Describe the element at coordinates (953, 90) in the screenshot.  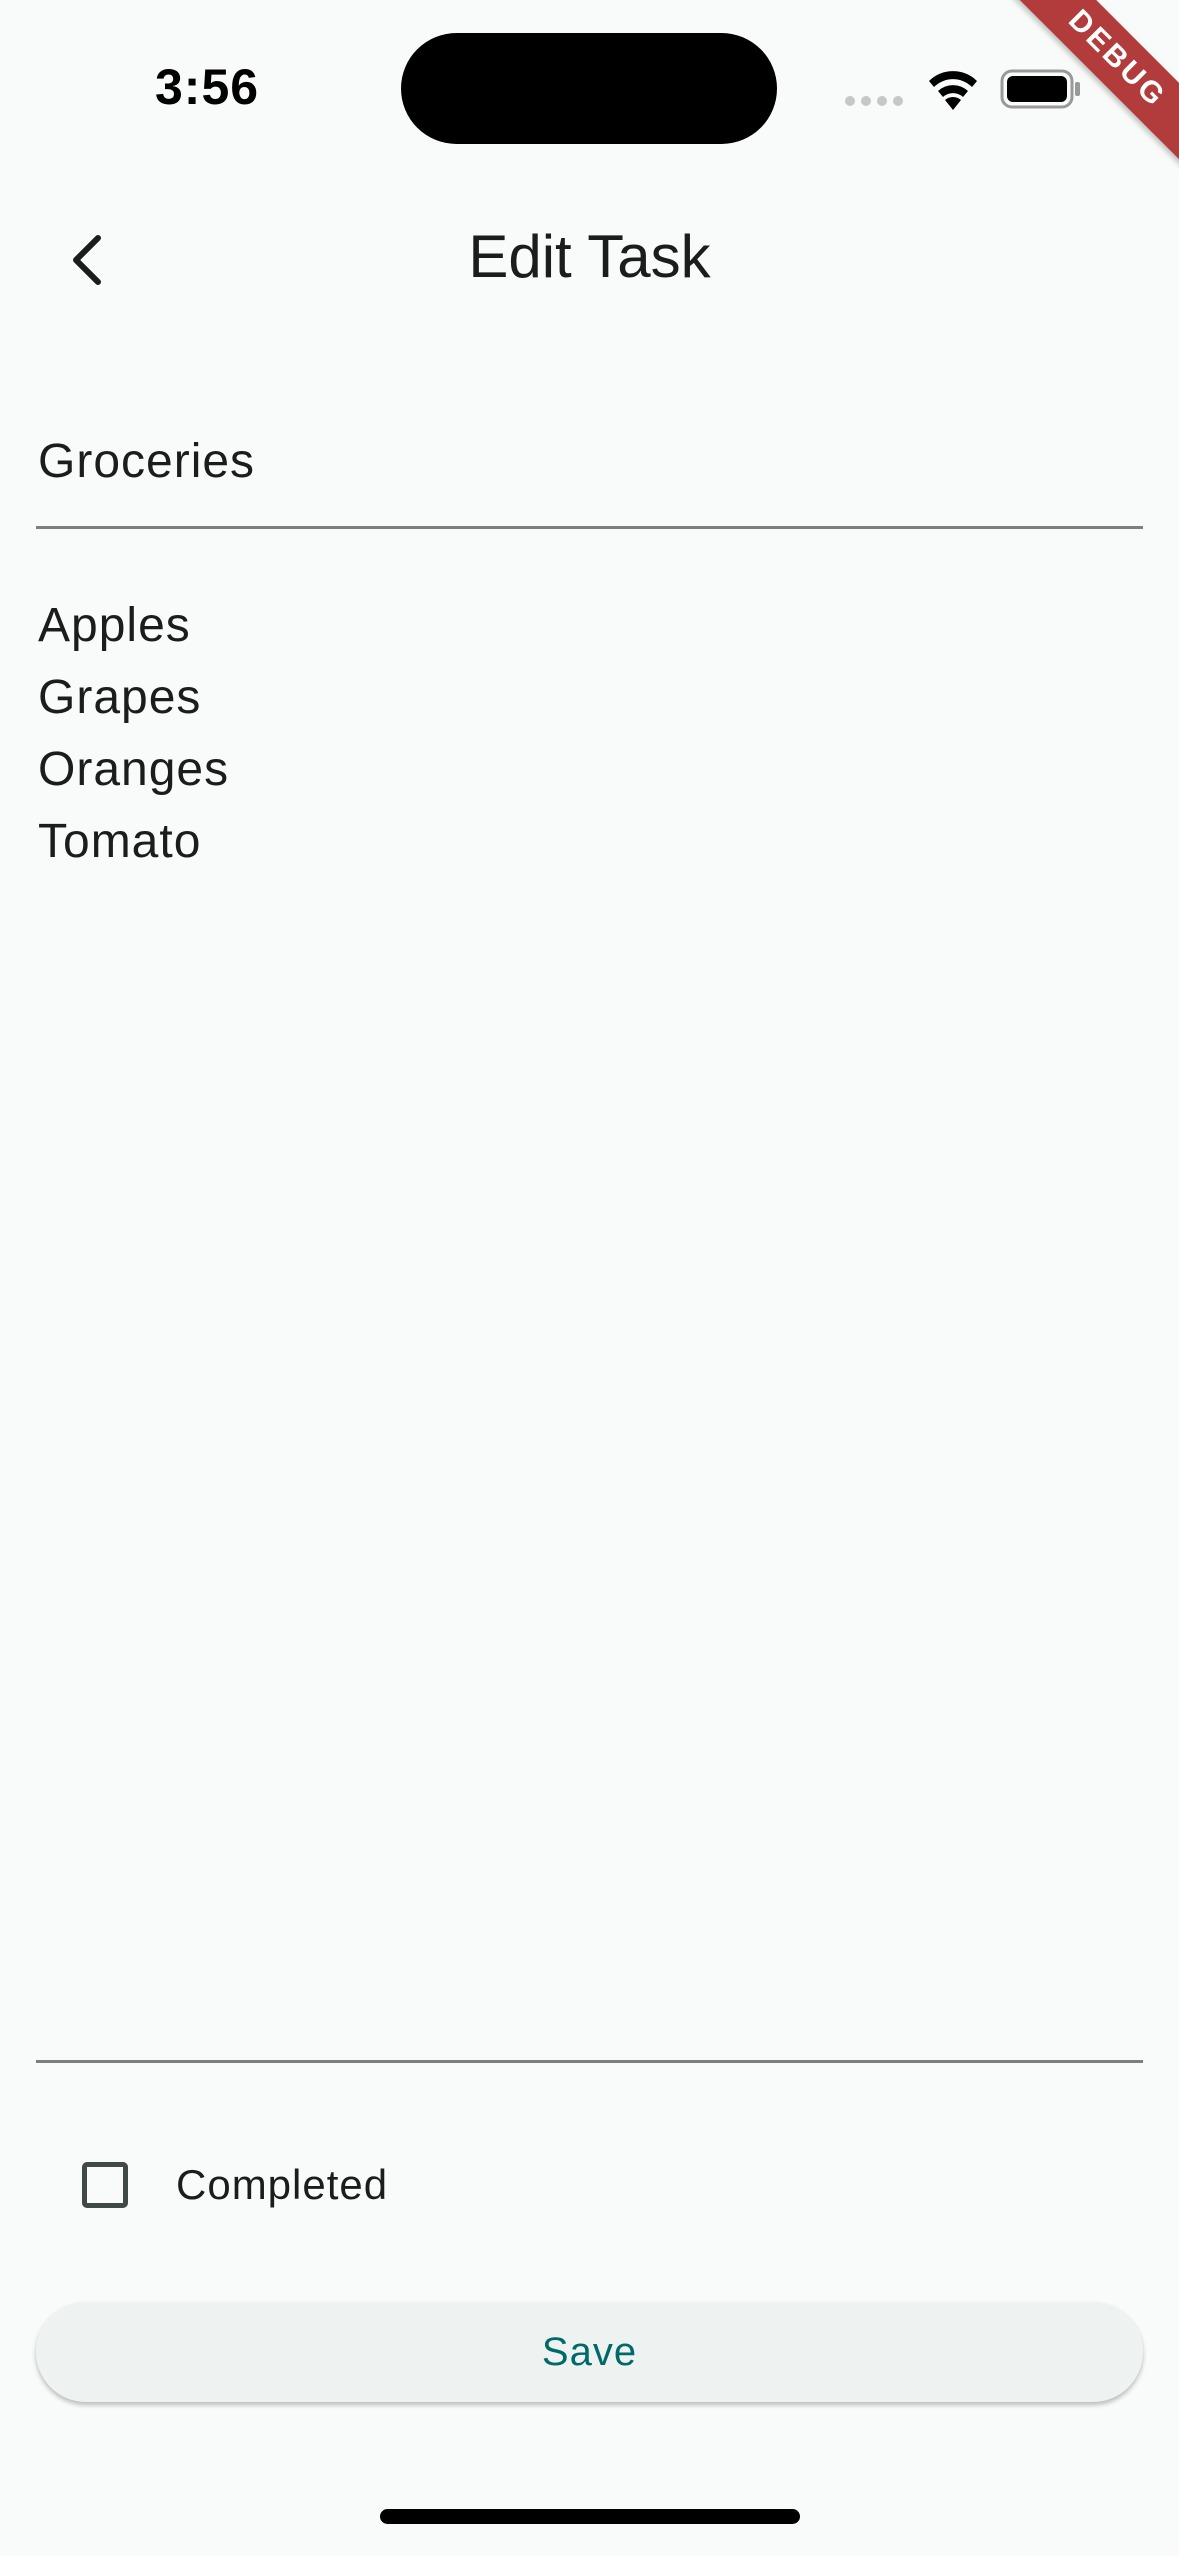
I see `wifi-icon` at that location.